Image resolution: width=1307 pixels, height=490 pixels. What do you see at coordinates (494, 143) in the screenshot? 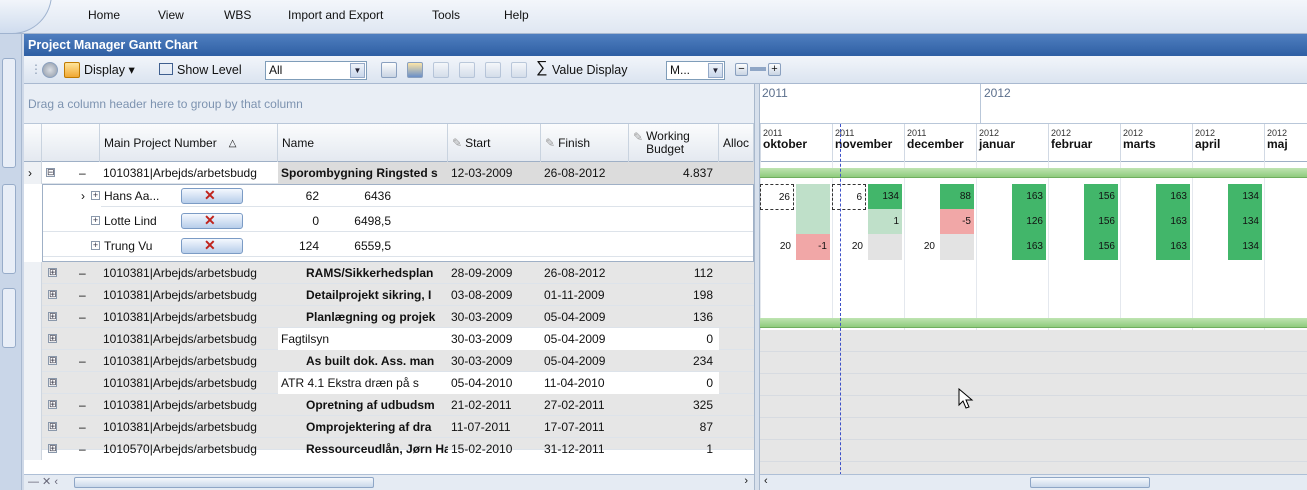
I see `column-header-start: ✎ Start` at bounding box center [494, 143].